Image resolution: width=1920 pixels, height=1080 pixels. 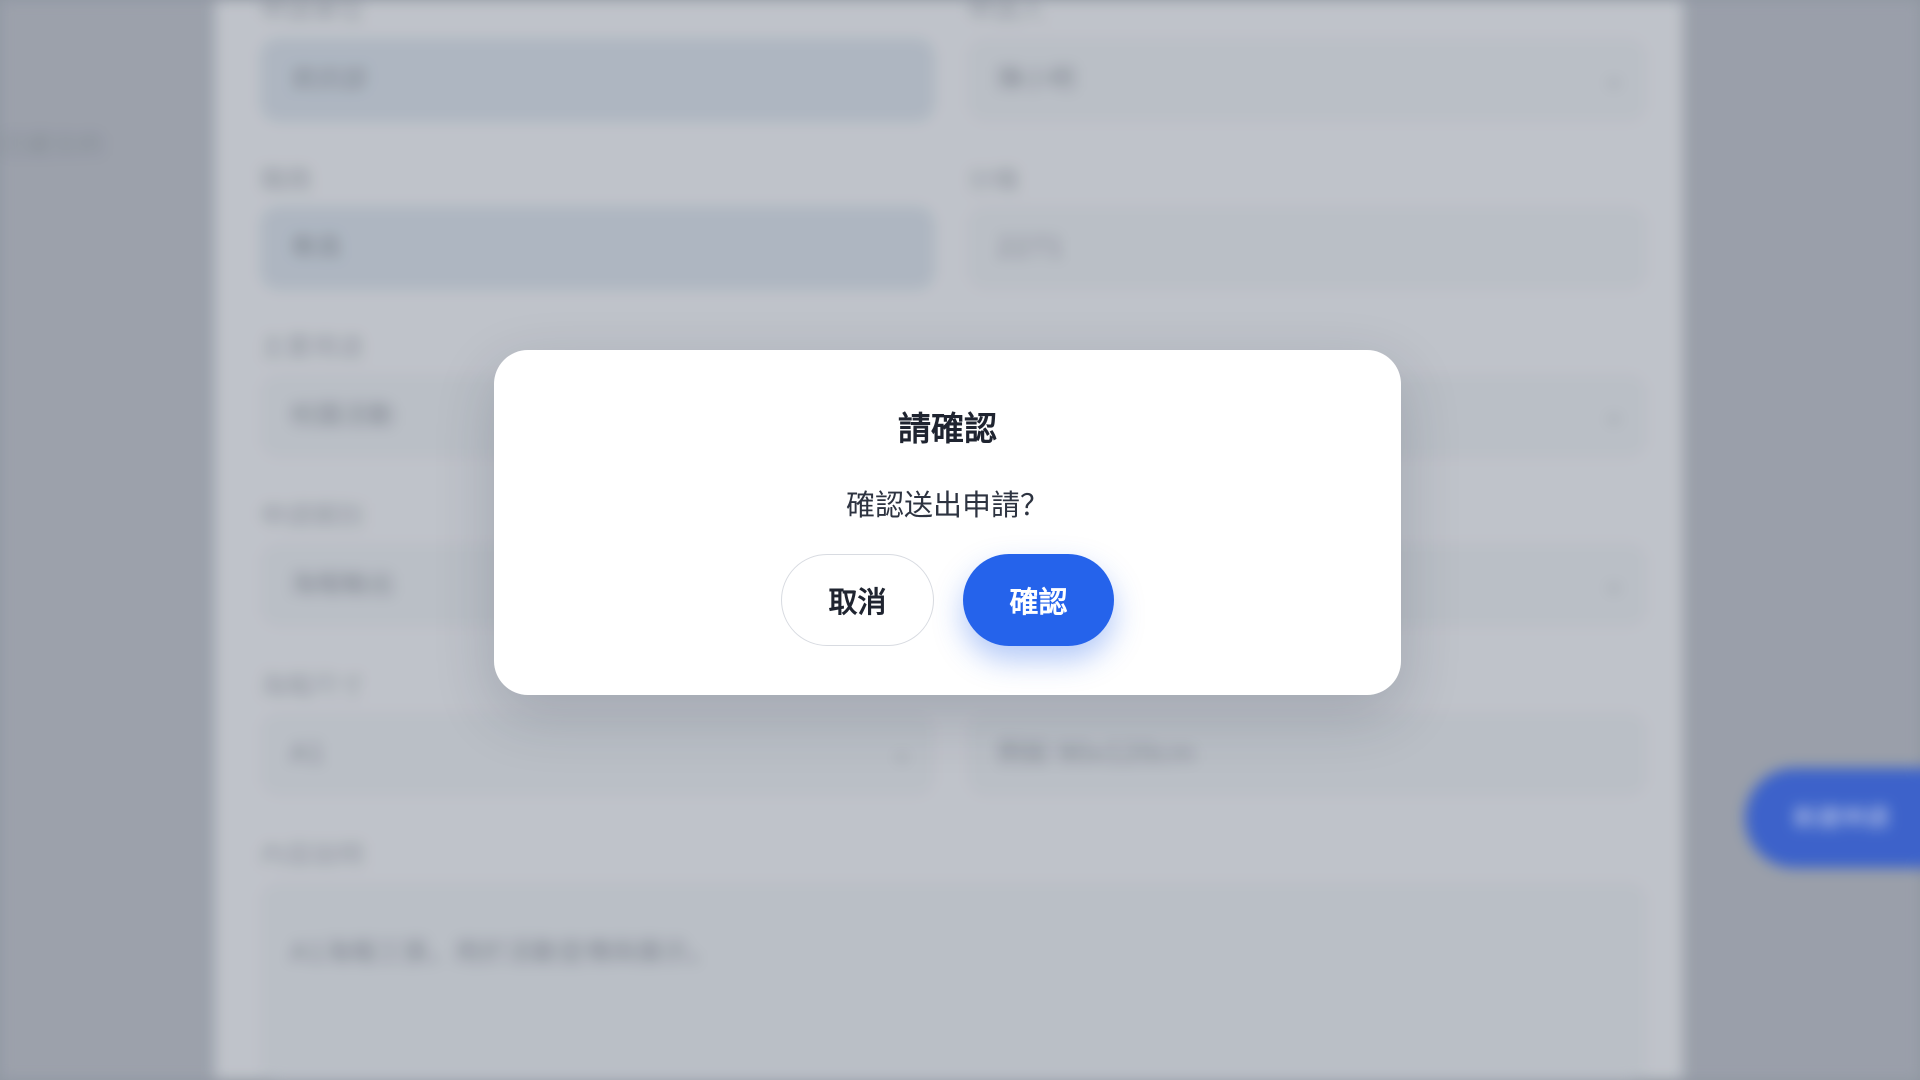 I want to click on confirm-button: 確認, so click(x=1038, y=600).